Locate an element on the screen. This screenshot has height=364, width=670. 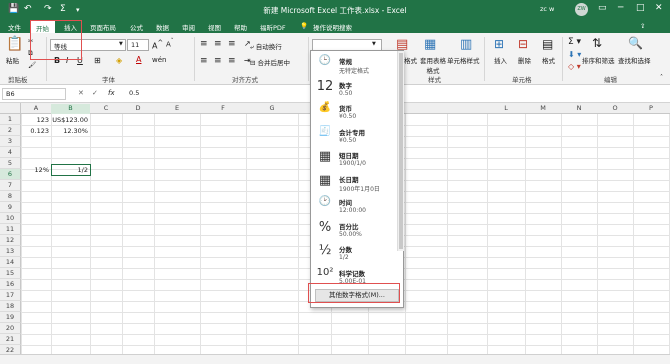
row-header-6: 6 is located at coordinates (10, 174).